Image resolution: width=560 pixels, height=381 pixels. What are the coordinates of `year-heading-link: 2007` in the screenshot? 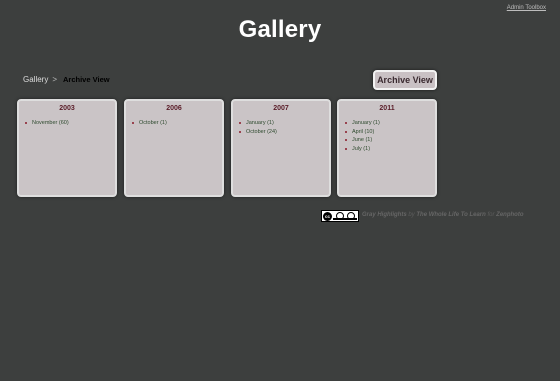 It's located at (281, 108).